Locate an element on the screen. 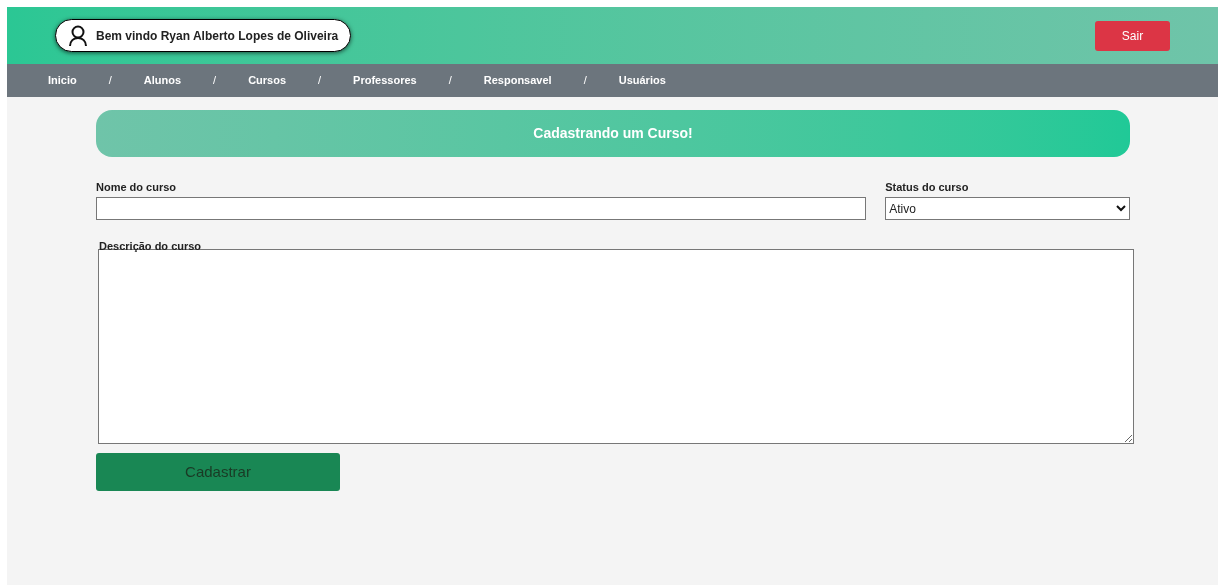 This screenshot has height=585, width=1218. welcome-text: Bem vindo Ryan Alberto Lopes de Oliveira is located at coordinates (217, 36).